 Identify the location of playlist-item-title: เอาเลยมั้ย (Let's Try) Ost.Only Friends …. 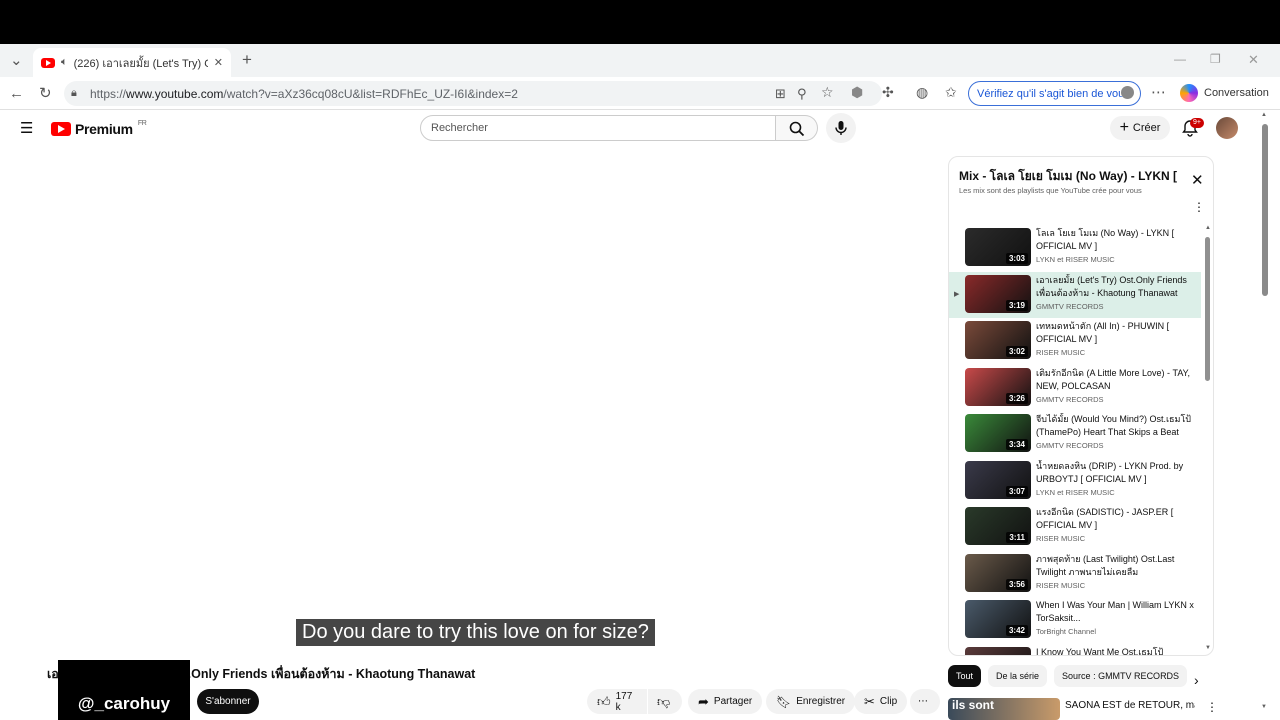
(1116, 287).